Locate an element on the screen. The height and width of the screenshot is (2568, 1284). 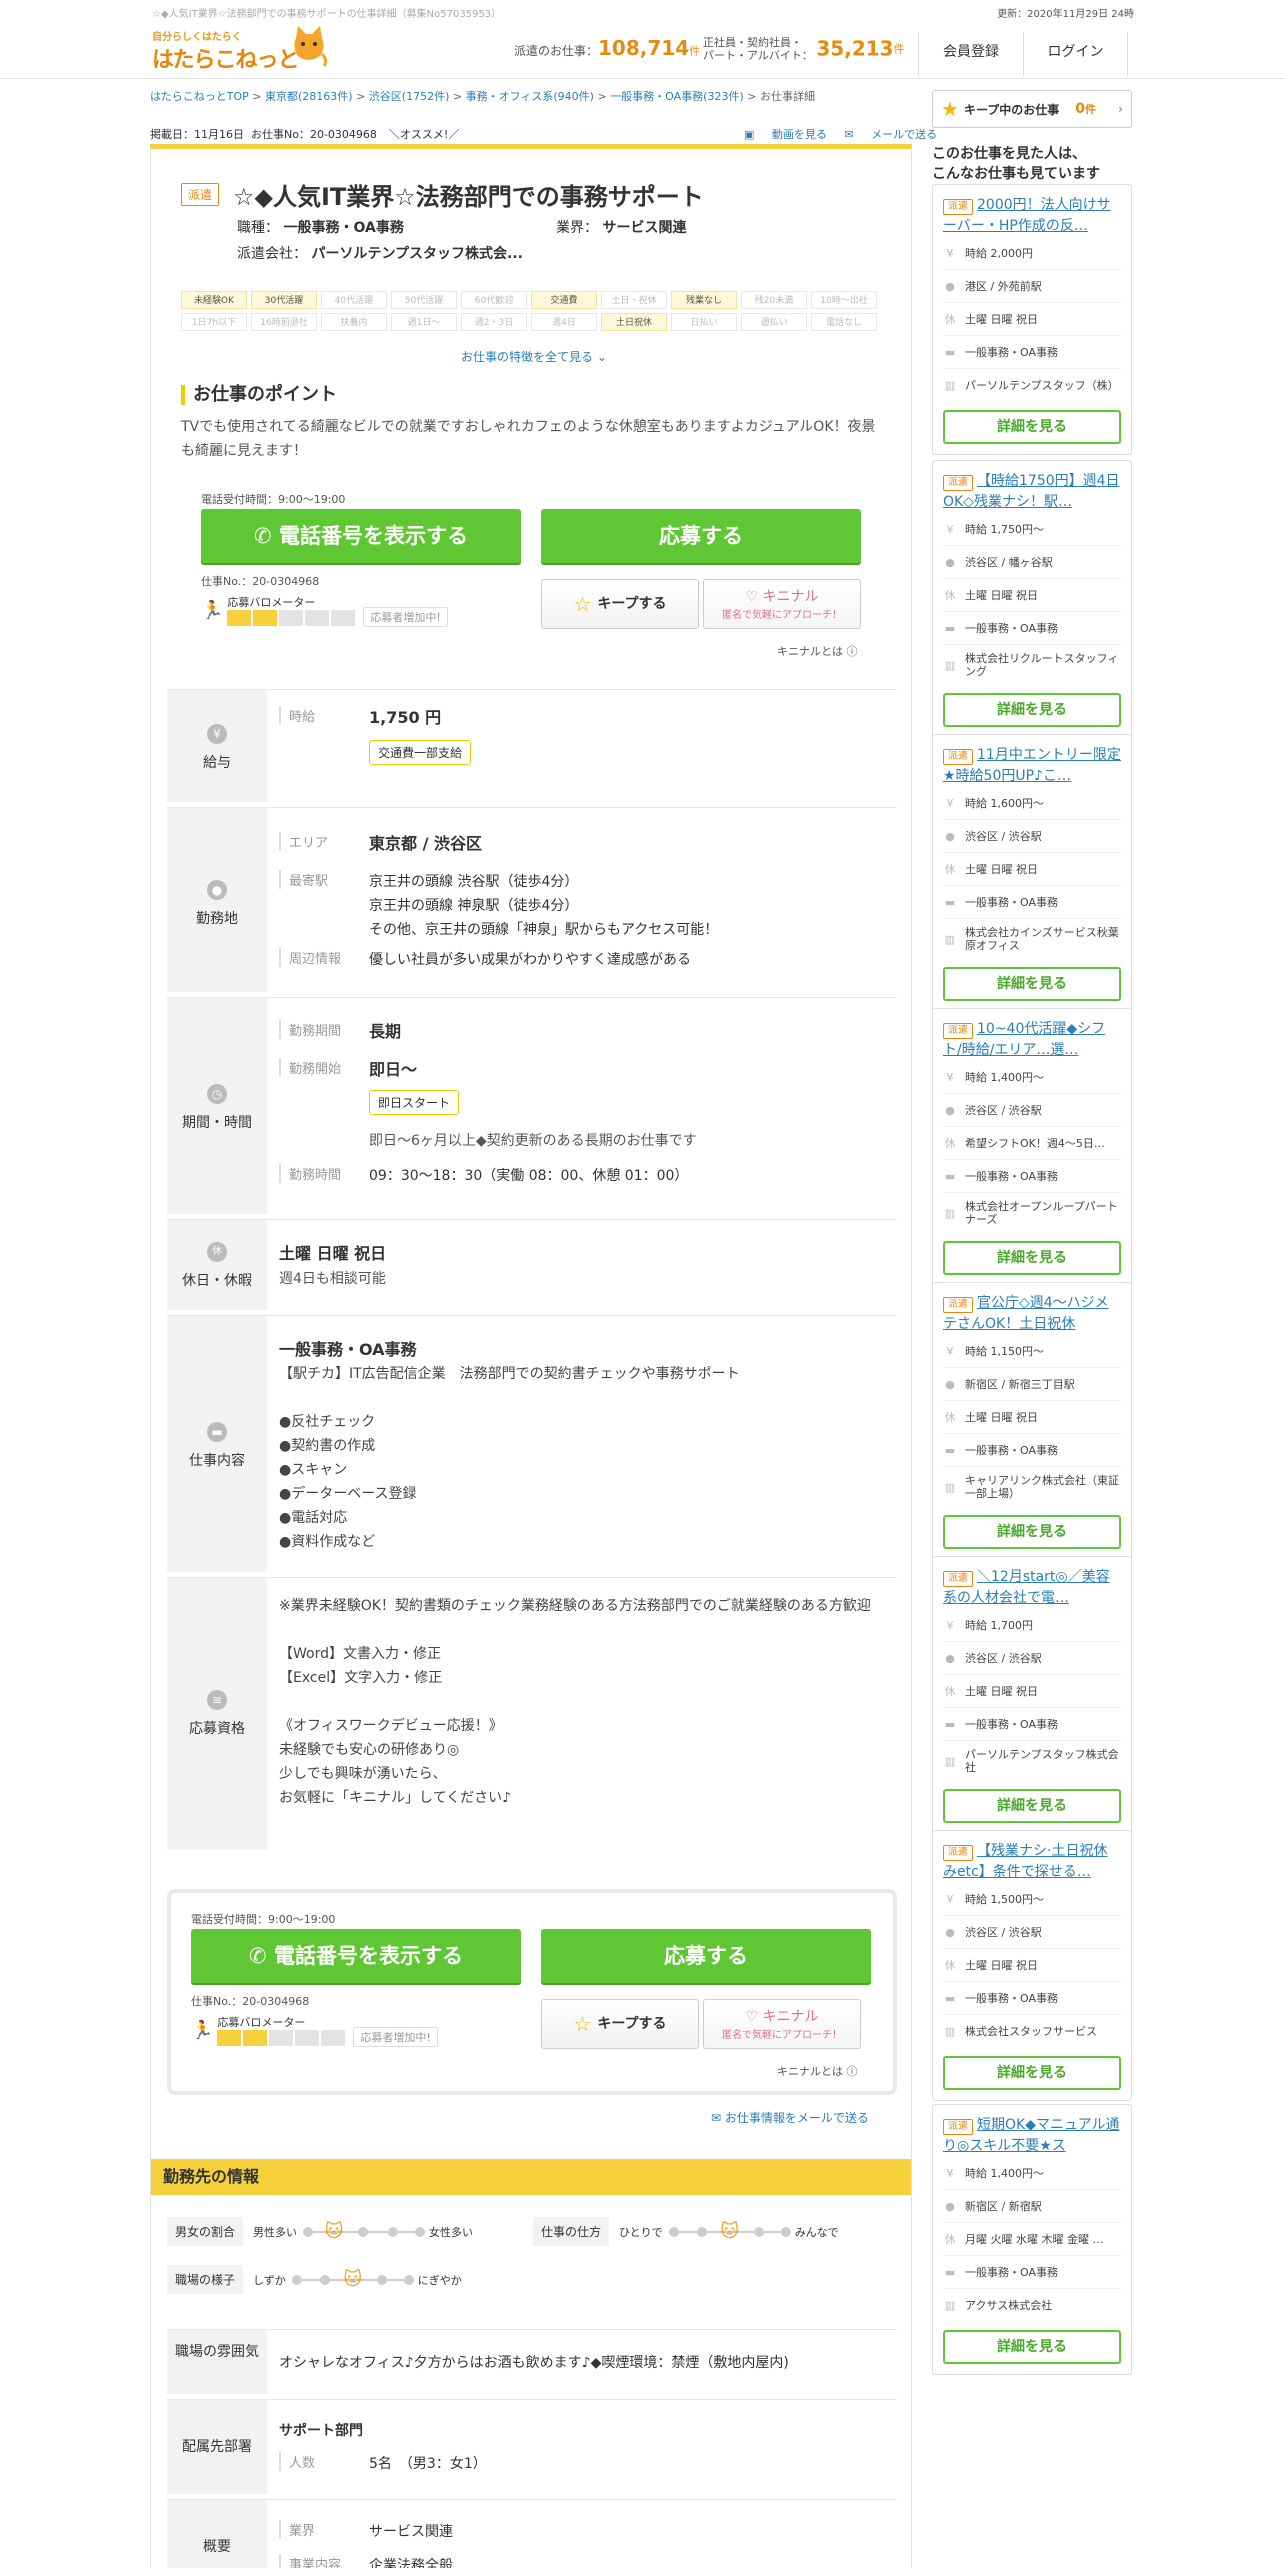
breadcrumb-general: 一般事務・OA事務(323件) is located at coordinates (677, 96).